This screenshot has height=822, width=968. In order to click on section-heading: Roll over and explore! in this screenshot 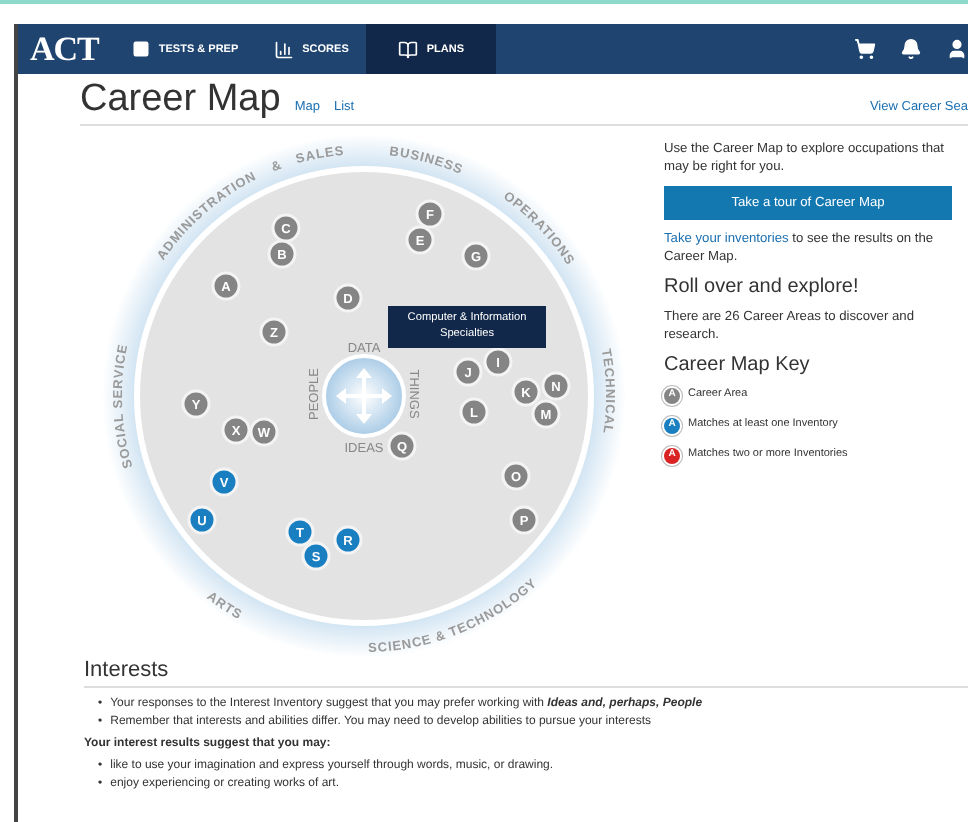, I will do `click(762, 288)`.